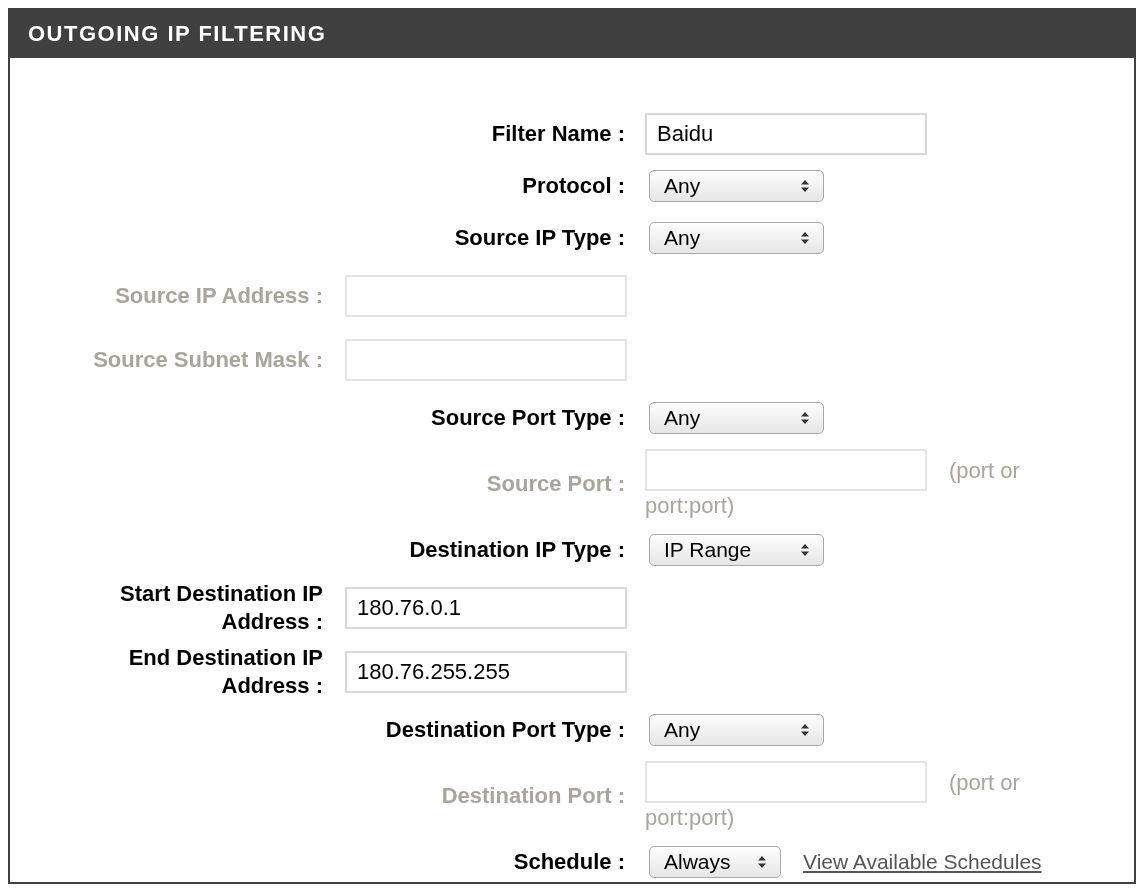  What do you see at coordinates (532, 796) in the screenshot?
I see `field-label: Destination Port :` at bounding box center [532, 796].